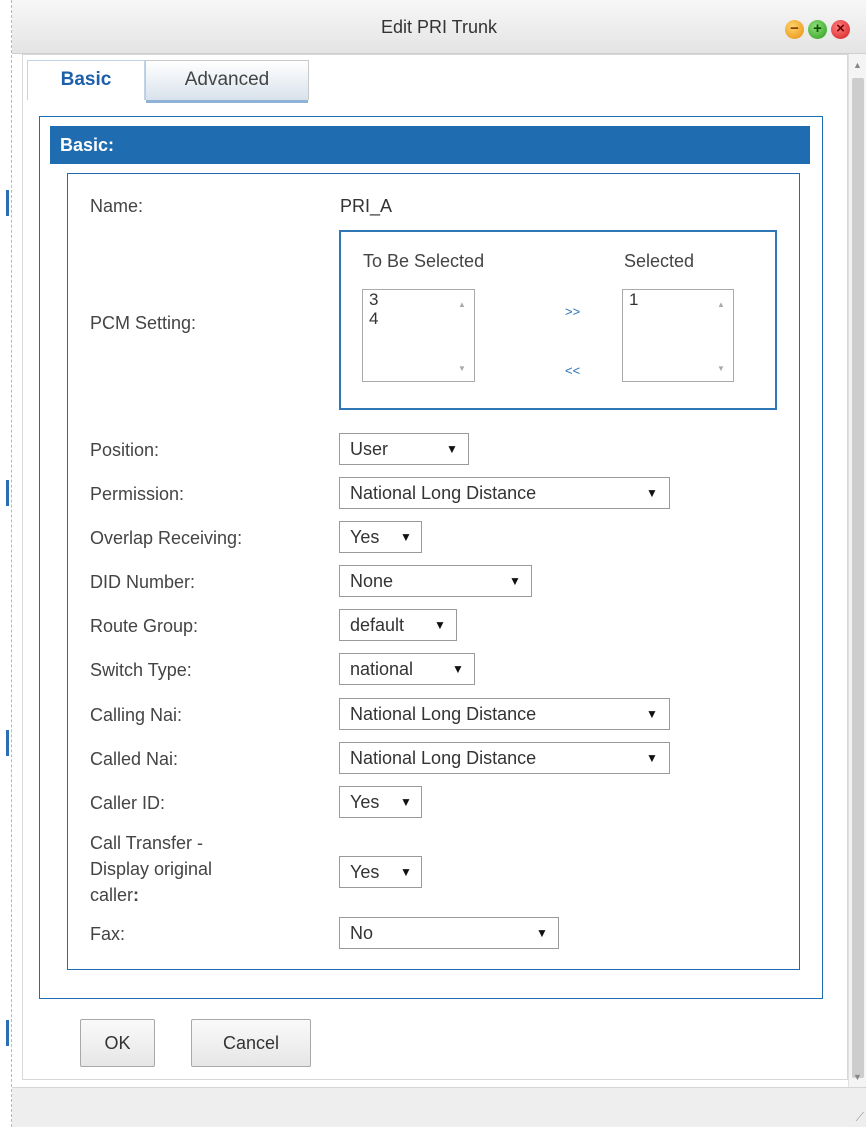 The width and height of the screenshot is (866, 1127). Describe the element at coordinates (151, 895) in the screenshot. I see `call-transfer-label-line3: caller:` at that location.